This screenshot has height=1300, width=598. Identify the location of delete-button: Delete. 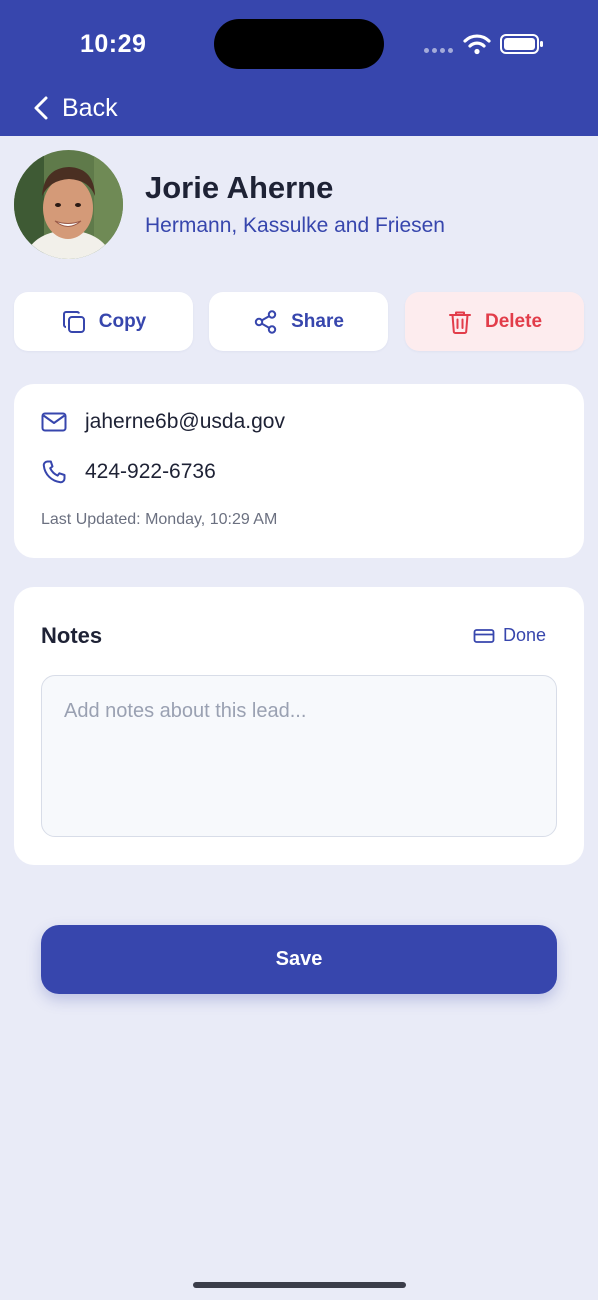
(494, 321).